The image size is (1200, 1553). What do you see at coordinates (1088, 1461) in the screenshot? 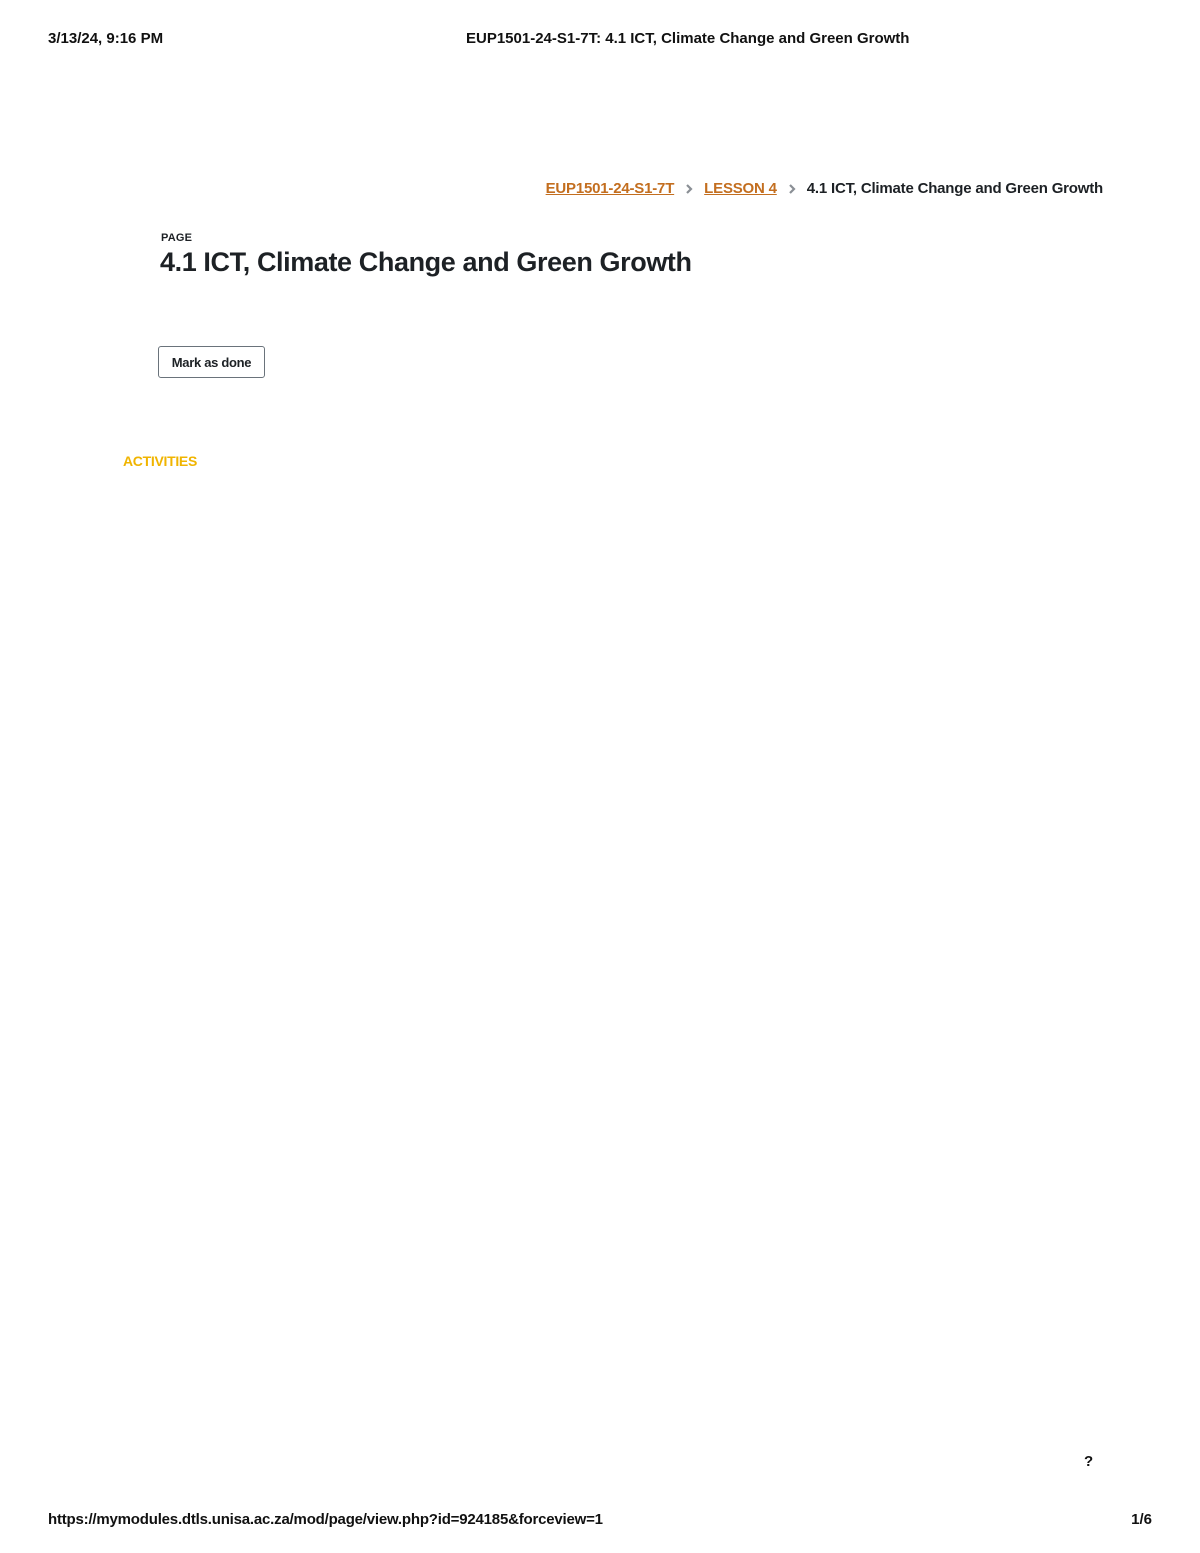
I see `help-icon: ?` at bounding box center [1088, 1461].